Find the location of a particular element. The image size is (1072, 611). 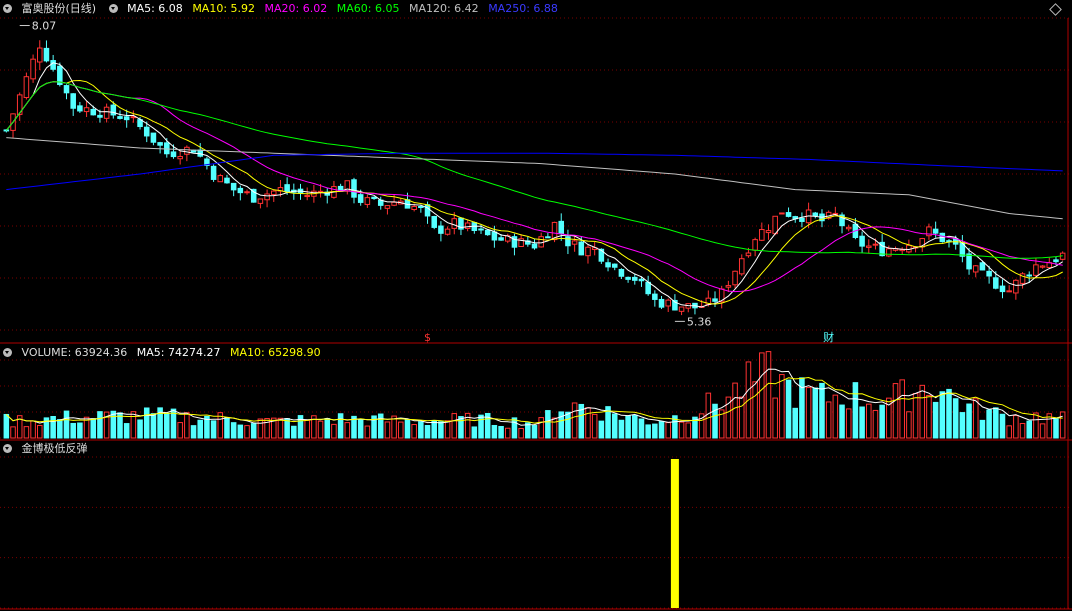

ma10-label: MA10: 5.92 is located at coordinates (224, 8).